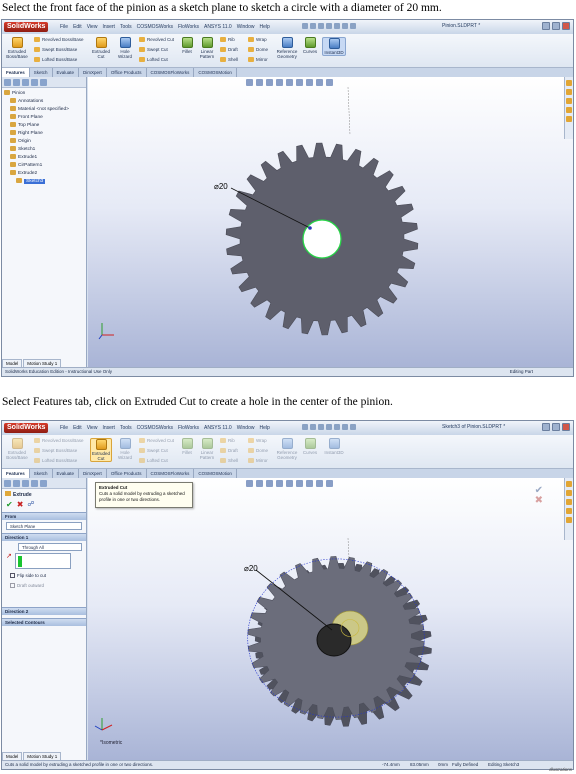  Describe the element at coordinates (258, 60) in the screenshot. I see `mirror-button: Mirror` at that location.